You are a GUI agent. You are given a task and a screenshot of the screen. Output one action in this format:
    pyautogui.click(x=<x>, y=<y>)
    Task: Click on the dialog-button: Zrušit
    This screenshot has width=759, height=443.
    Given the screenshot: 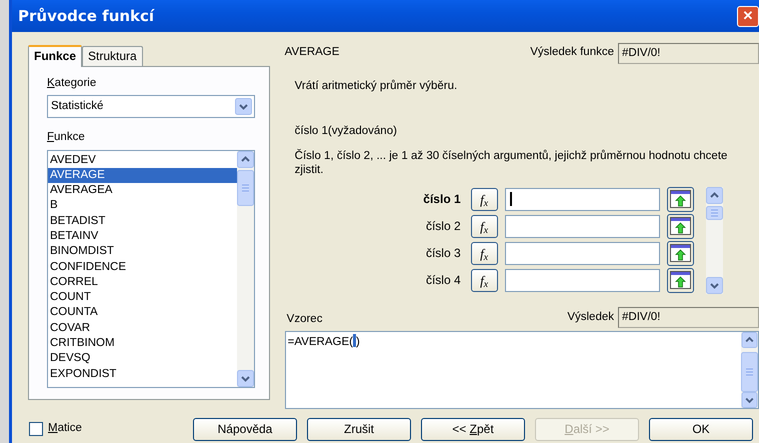 What is the action you would take?
    pyautogui.click(x=359, y=429)
    